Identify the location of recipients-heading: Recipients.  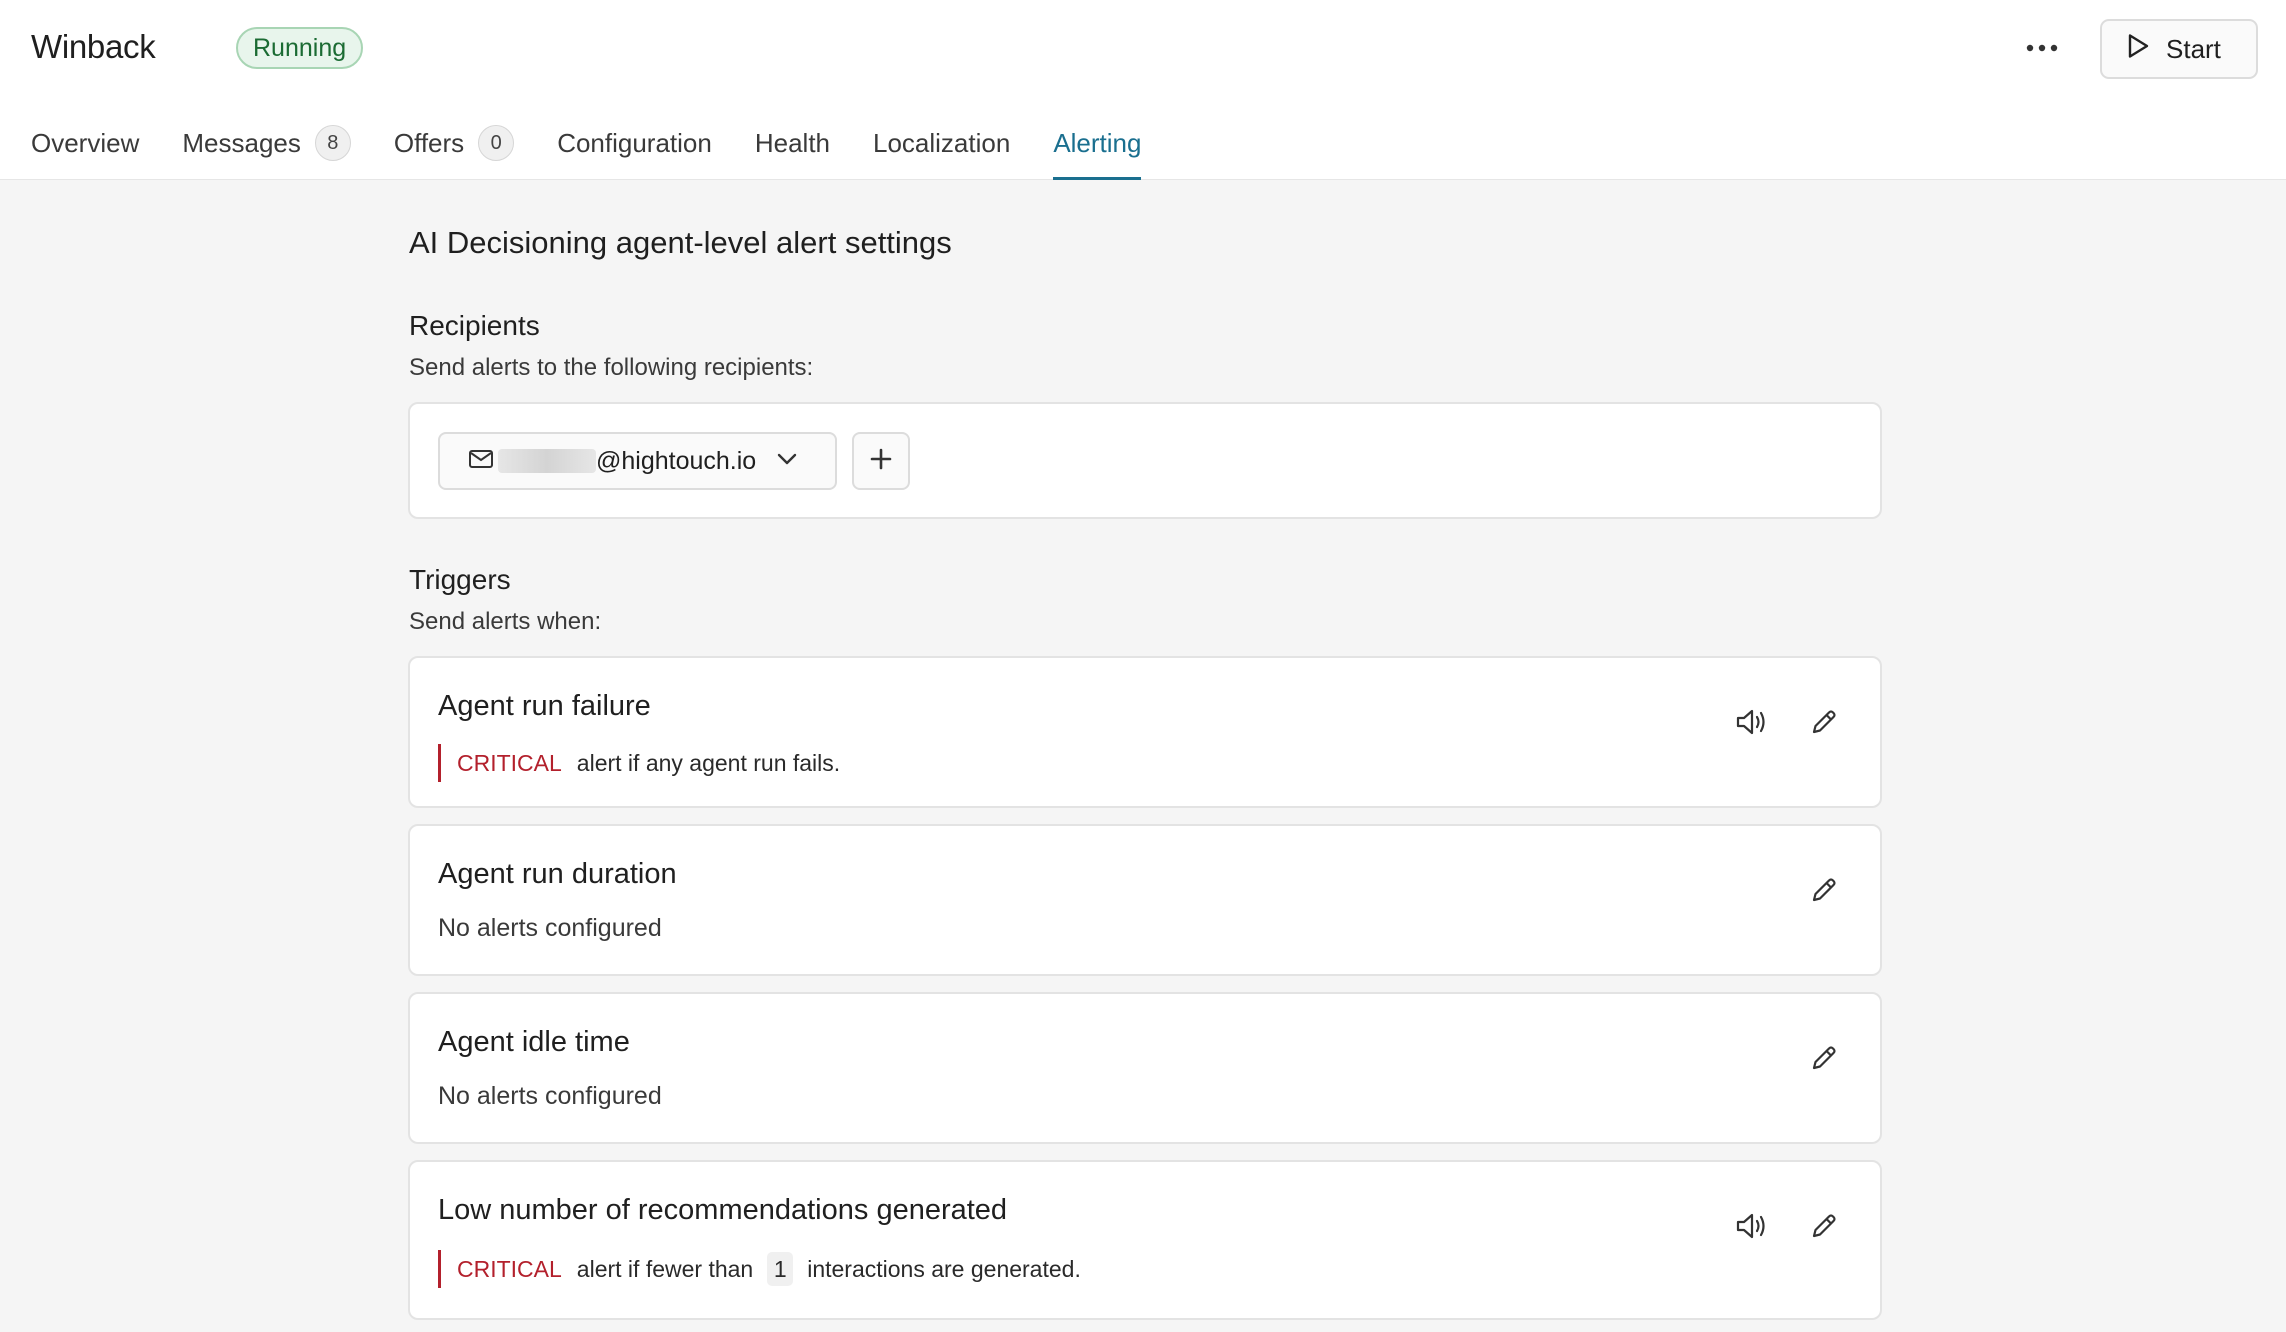
(474, 325).